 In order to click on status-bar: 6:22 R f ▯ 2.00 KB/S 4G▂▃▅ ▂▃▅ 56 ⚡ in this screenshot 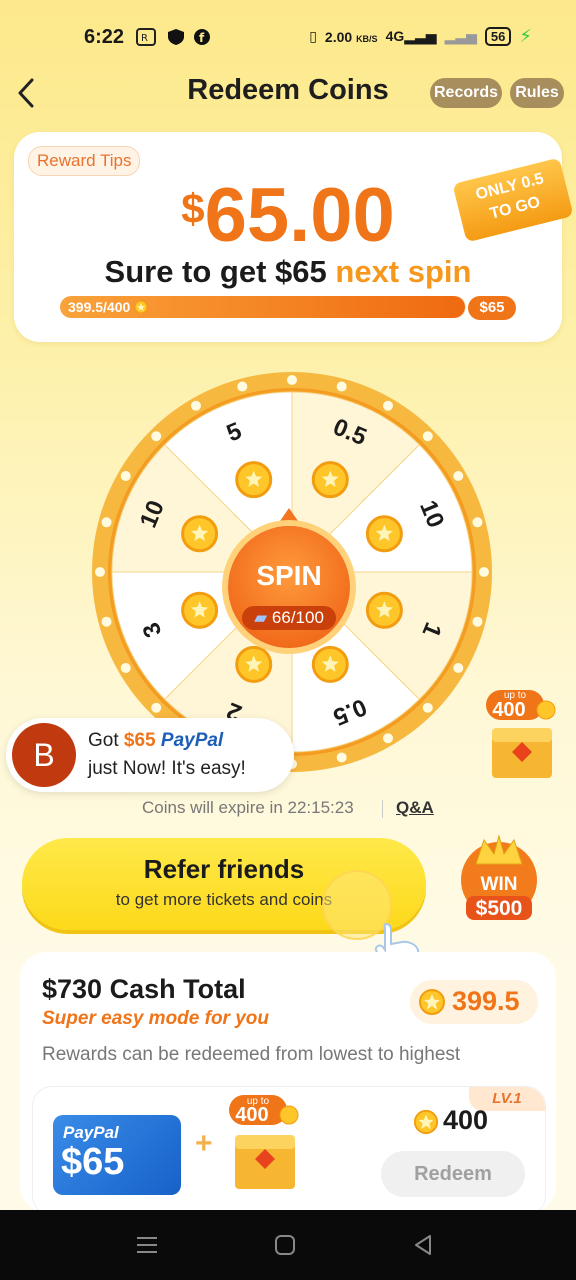, I will do `click(288, 38)`.